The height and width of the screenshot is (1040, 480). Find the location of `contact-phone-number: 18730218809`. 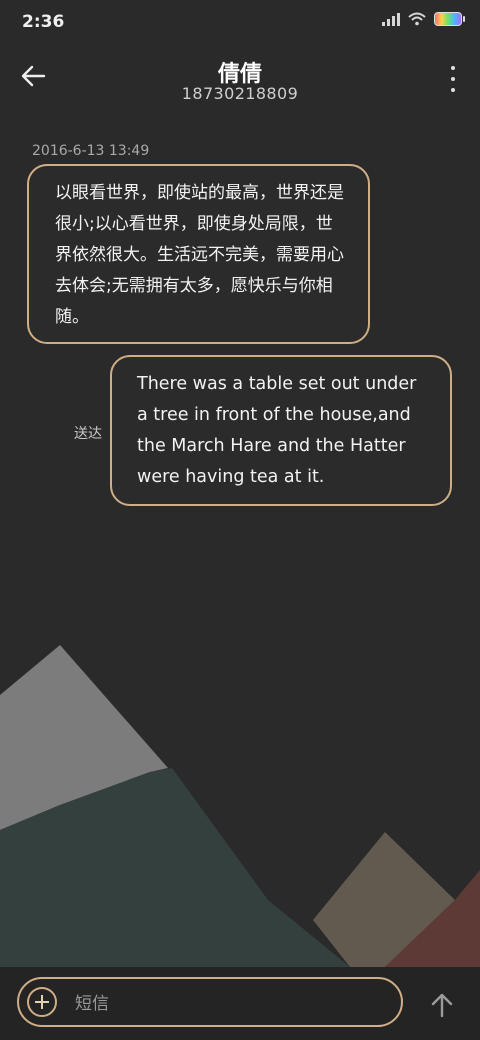

contact-phone-number: 18730218809 is located at coordinates (240, 93).